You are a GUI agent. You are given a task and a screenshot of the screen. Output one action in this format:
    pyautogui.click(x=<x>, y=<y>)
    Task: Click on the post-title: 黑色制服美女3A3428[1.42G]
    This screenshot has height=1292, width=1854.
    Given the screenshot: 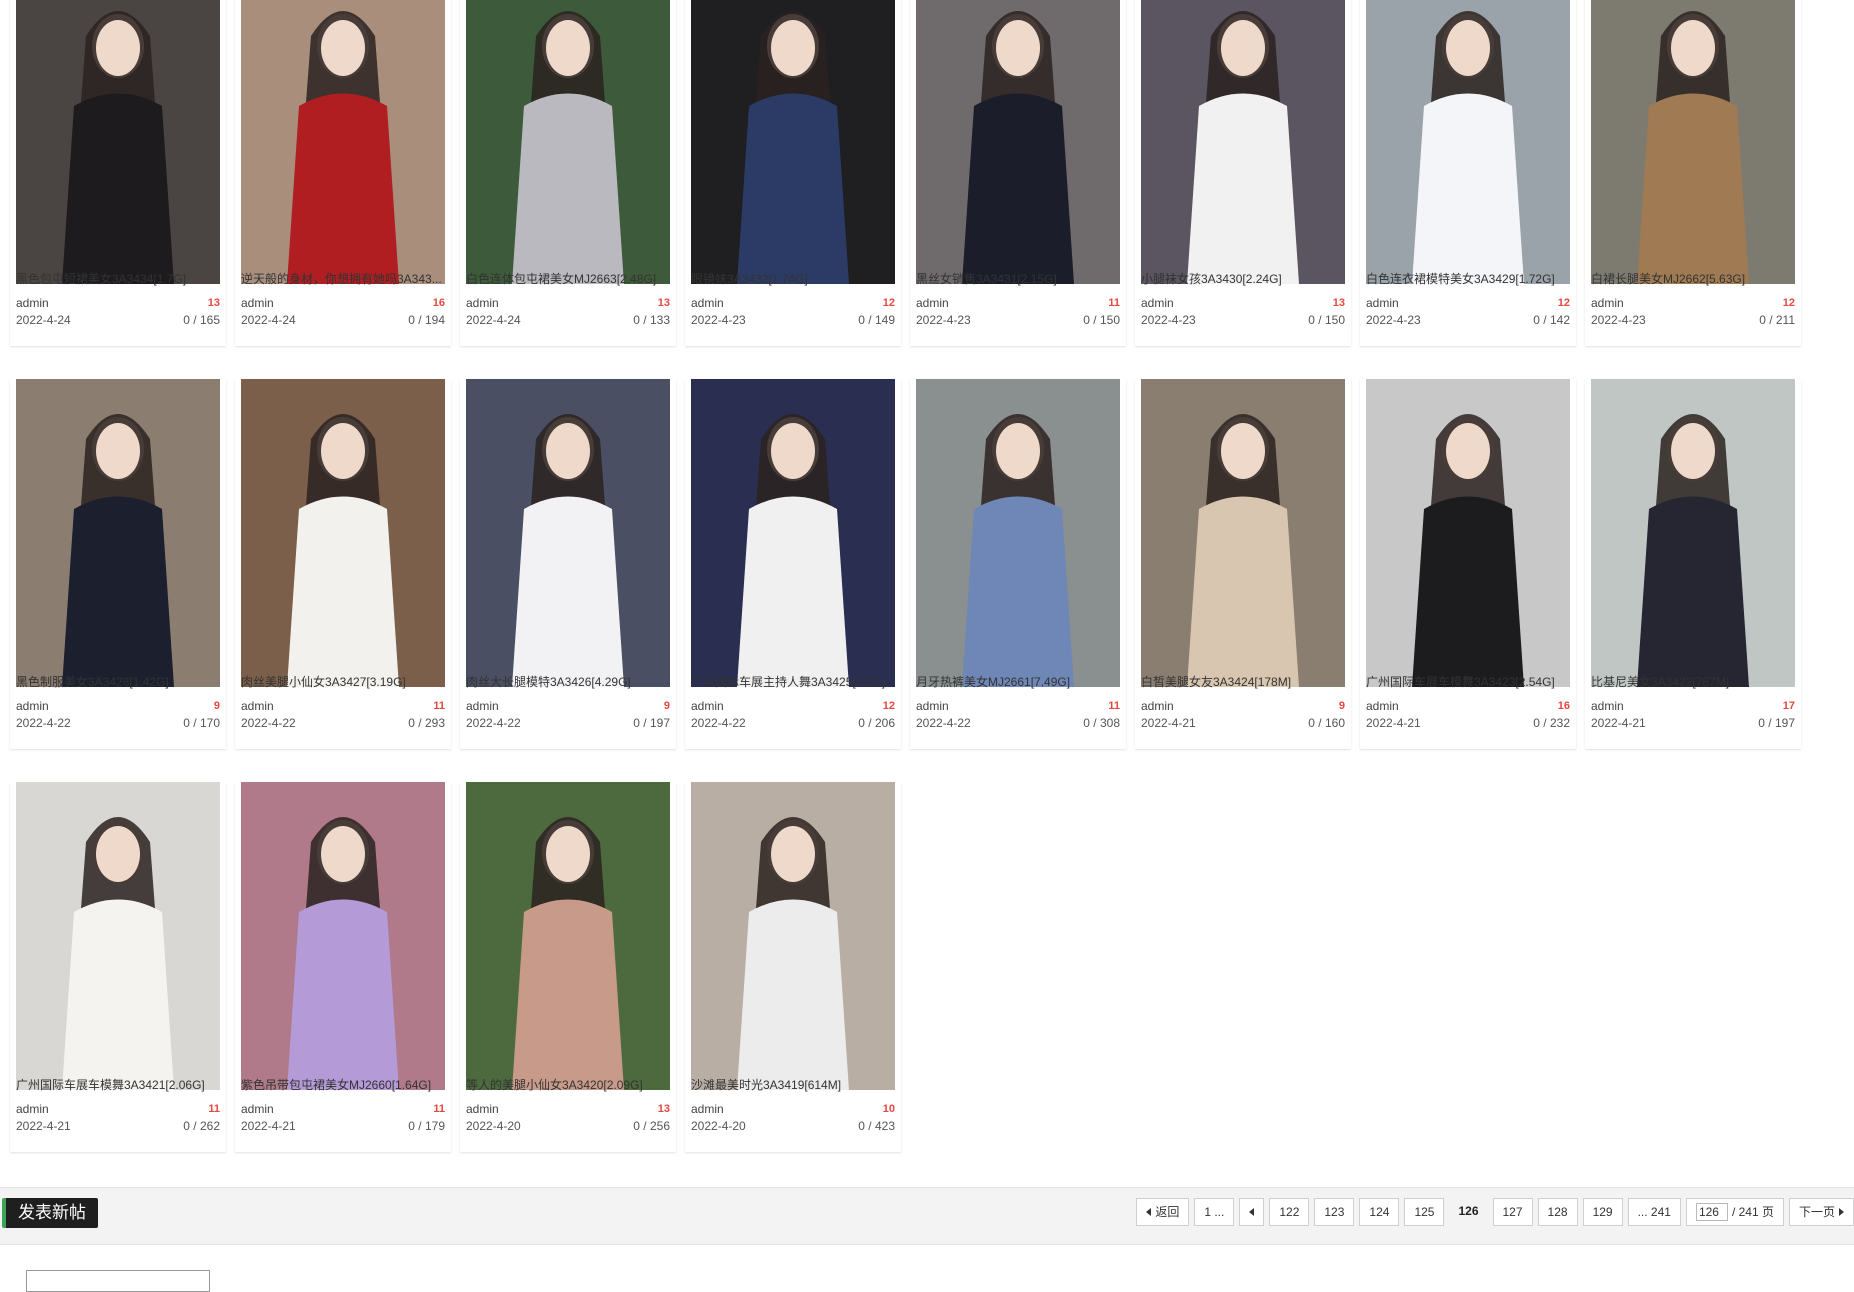 What is the action you would take?
    pyautogui.click(x=118, y=682)
    